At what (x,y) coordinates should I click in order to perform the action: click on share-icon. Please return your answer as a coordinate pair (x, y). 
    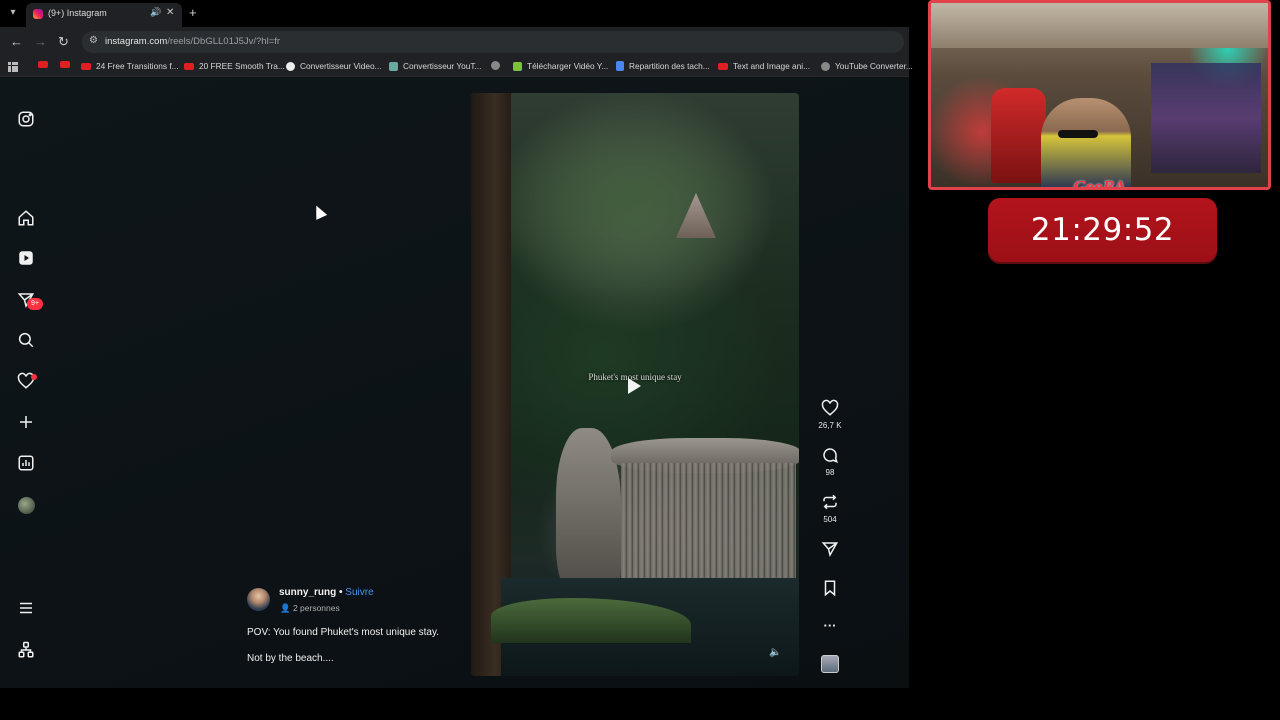
    Looking at the image, I should click on (830, 550).